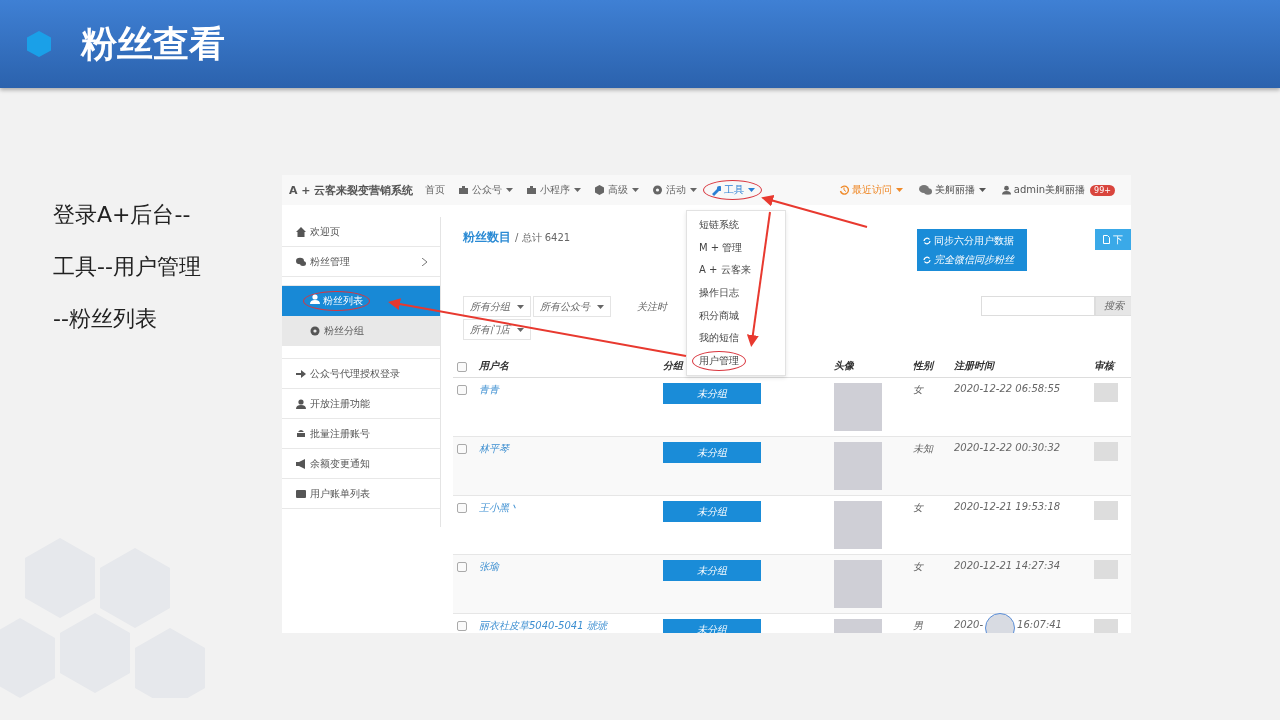  Describe the element at coordinates (1113, 306) in the screenshot. I see `search-button: 搜索` at that location.